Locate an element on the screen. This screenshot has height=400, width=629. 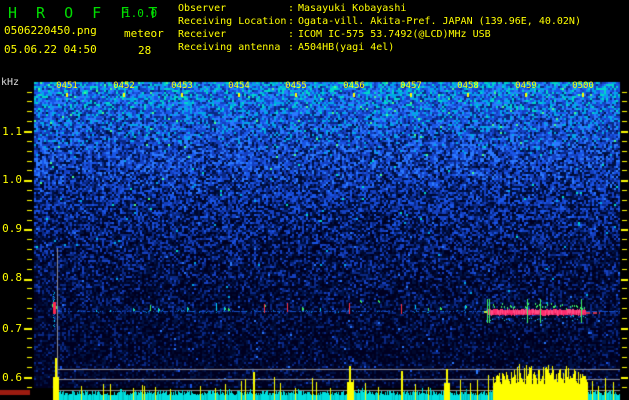
location-label: Receiving Location is located at coordinates (232, 21).